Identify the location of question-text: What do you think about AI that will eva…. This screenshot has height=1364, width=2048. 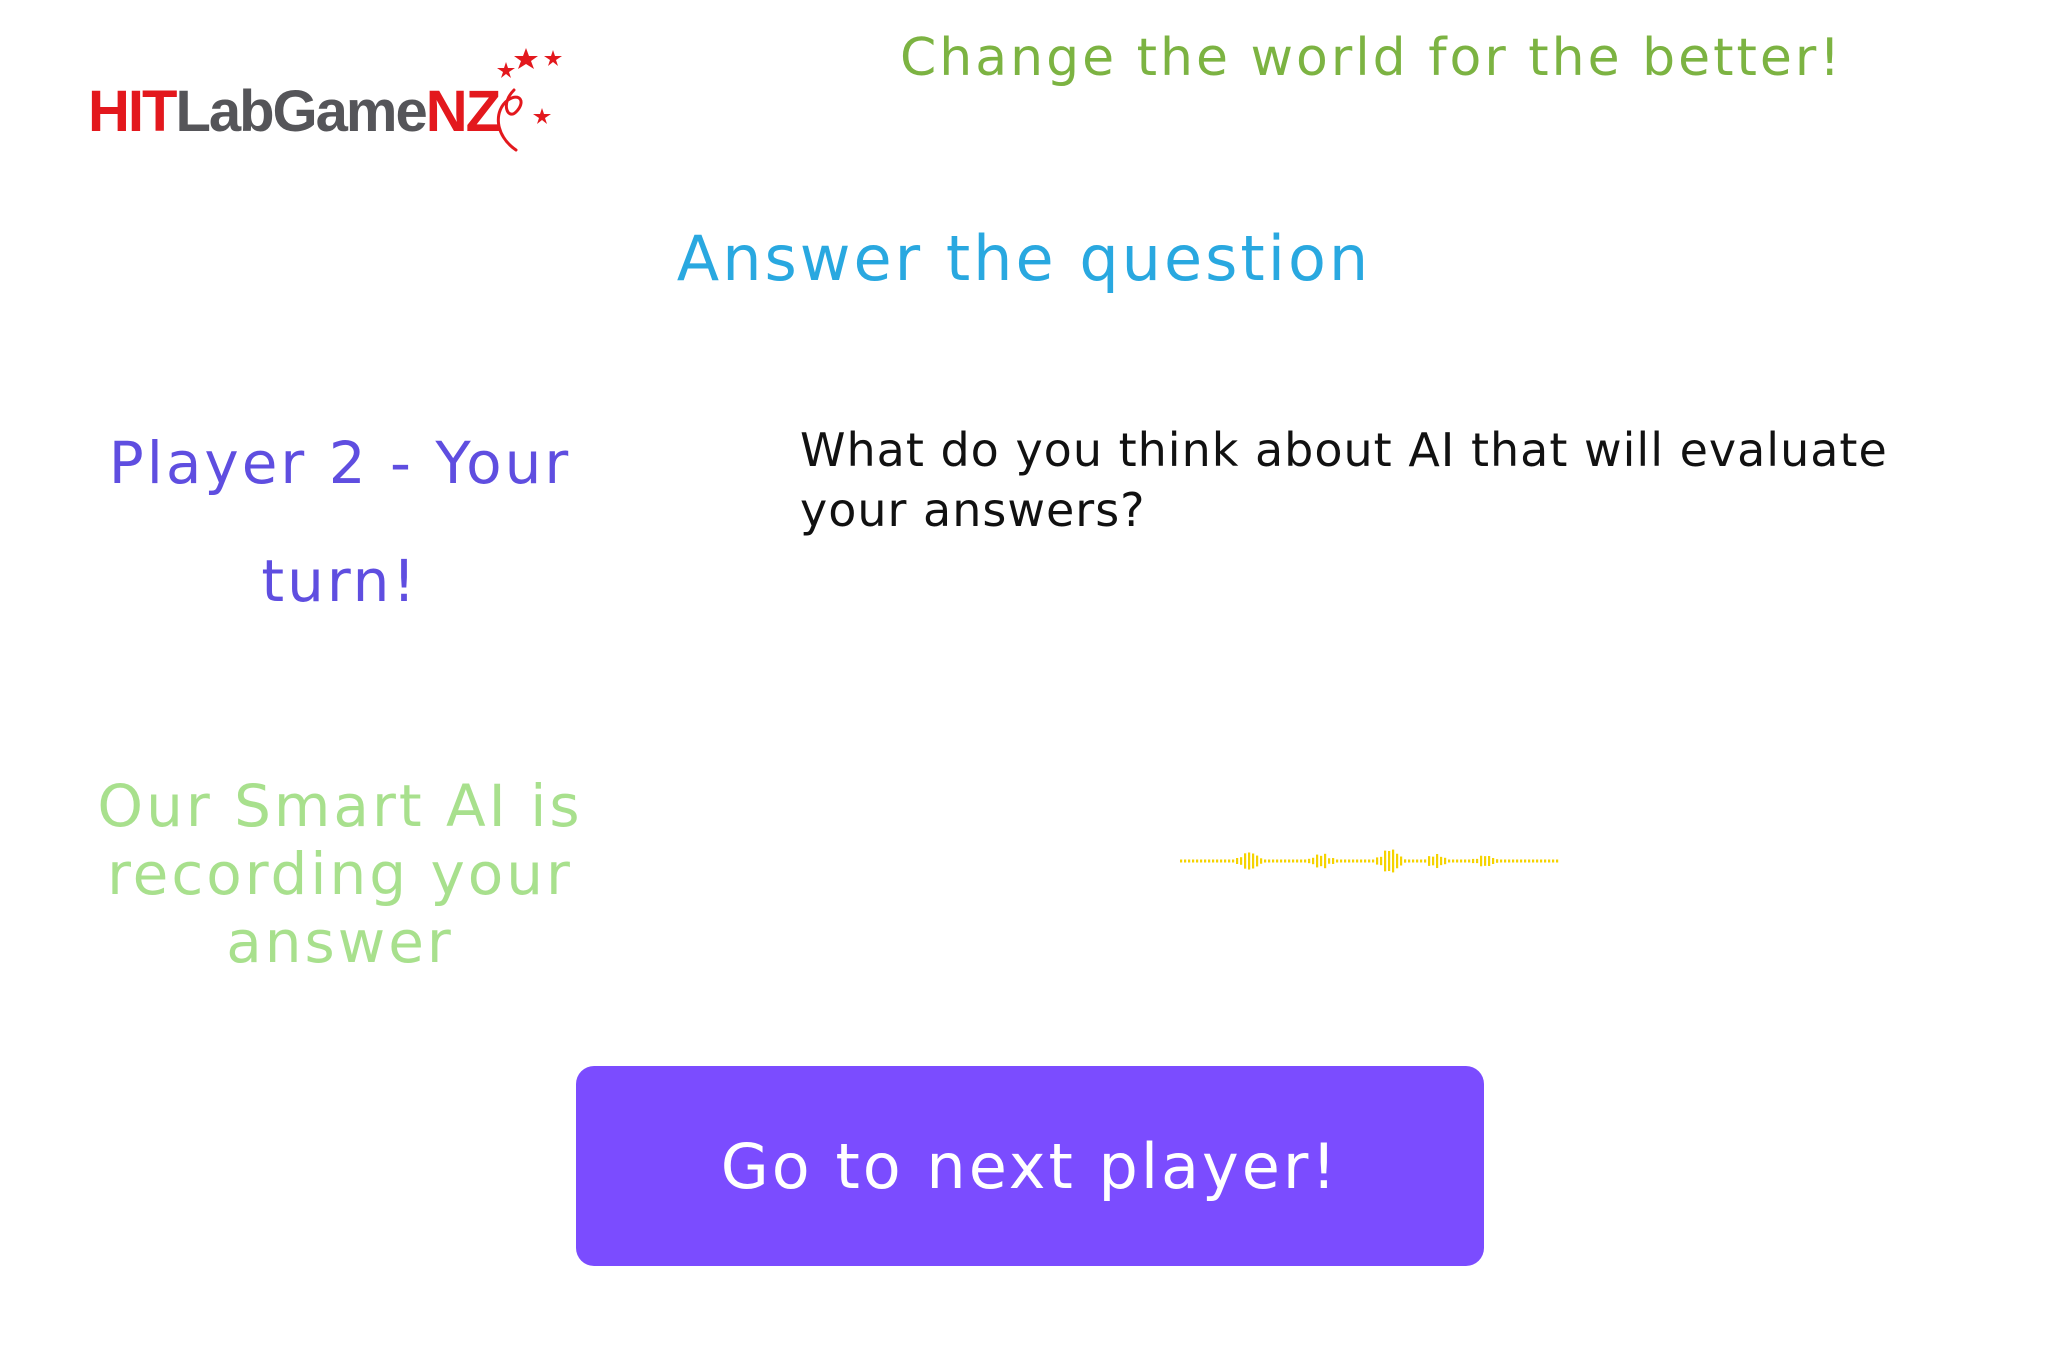
(1344, 480).